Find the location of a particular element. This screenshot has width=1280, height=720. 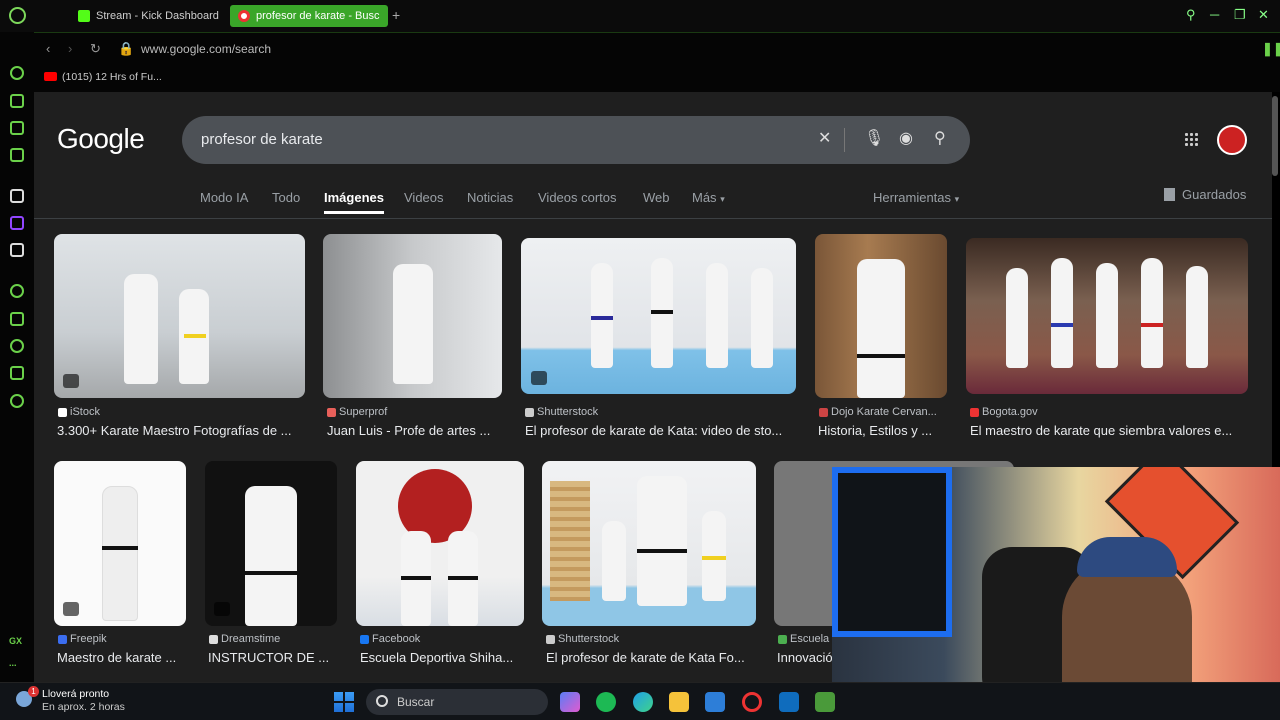

maximize-icon: ❐ is located at coordinates (1240, 15).